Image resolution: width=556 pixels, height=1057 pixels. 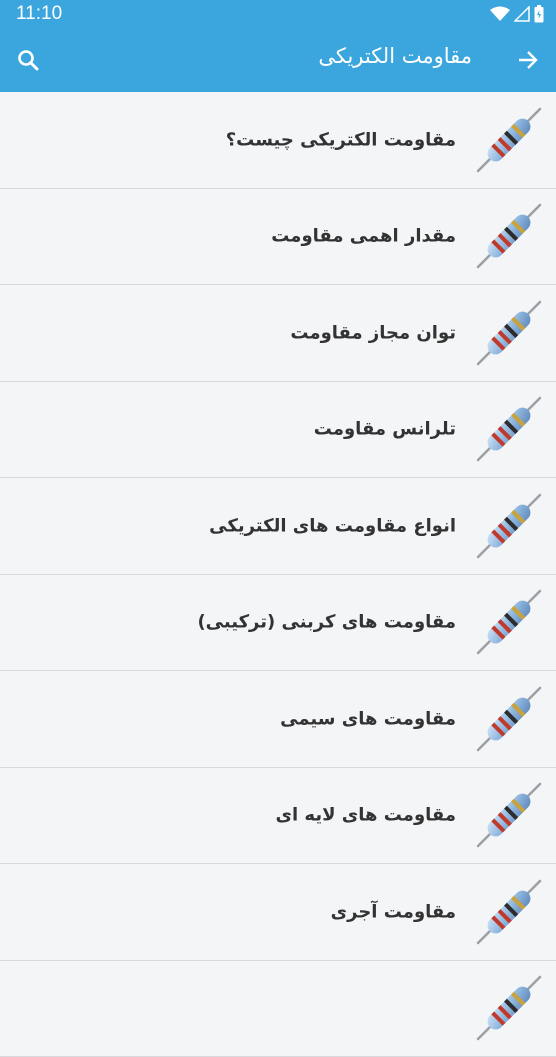 I want to click on status-icons, so click(x=517, y=14).